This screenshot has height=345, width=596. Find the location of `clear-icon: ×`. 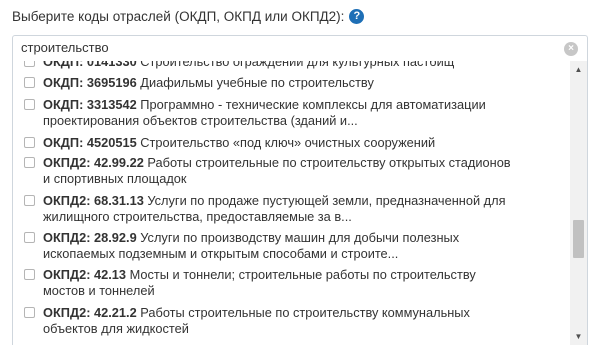

clear-icon: × is located at coordinates (571, 49).